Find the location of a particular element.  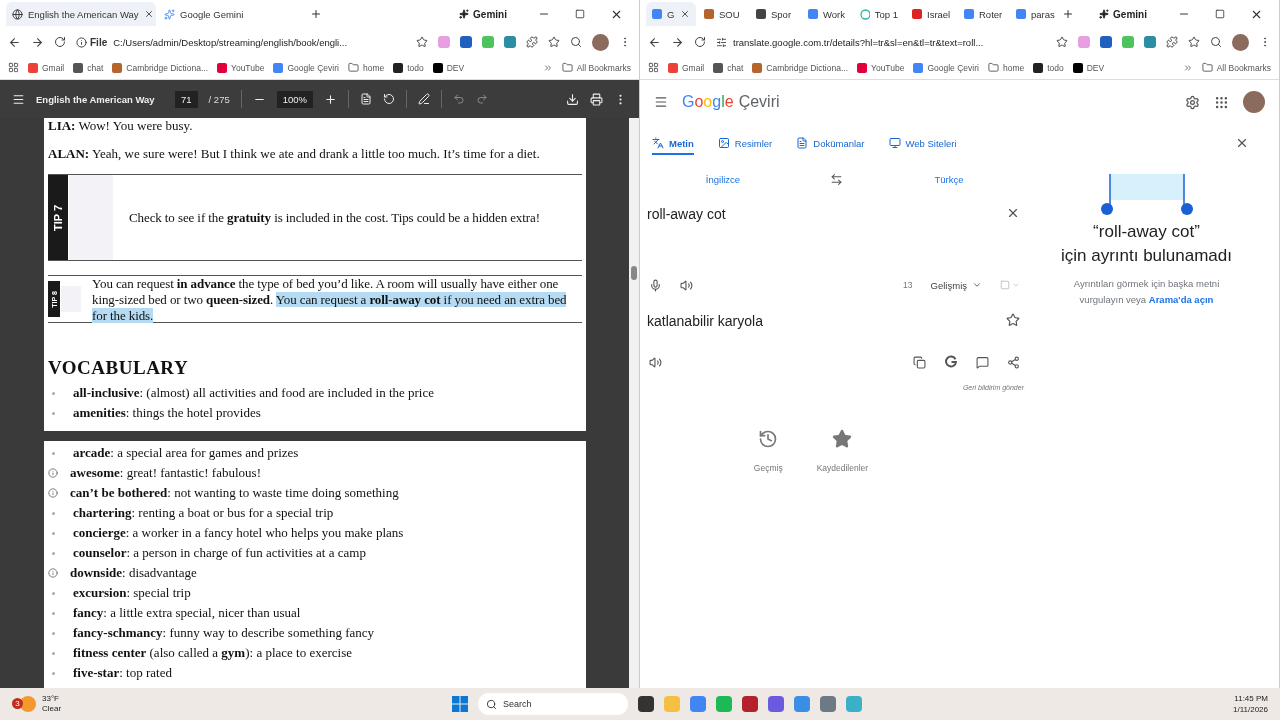

browser-tab: G is located at coordinates (671, 14).